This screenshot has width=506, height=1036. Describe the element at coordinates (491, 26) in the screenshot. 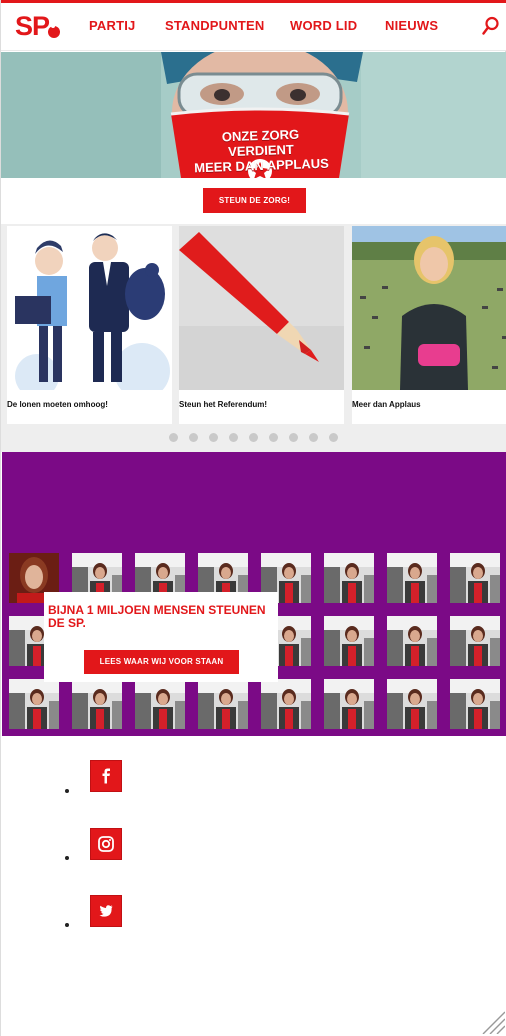

I see `search-icon` at that location.